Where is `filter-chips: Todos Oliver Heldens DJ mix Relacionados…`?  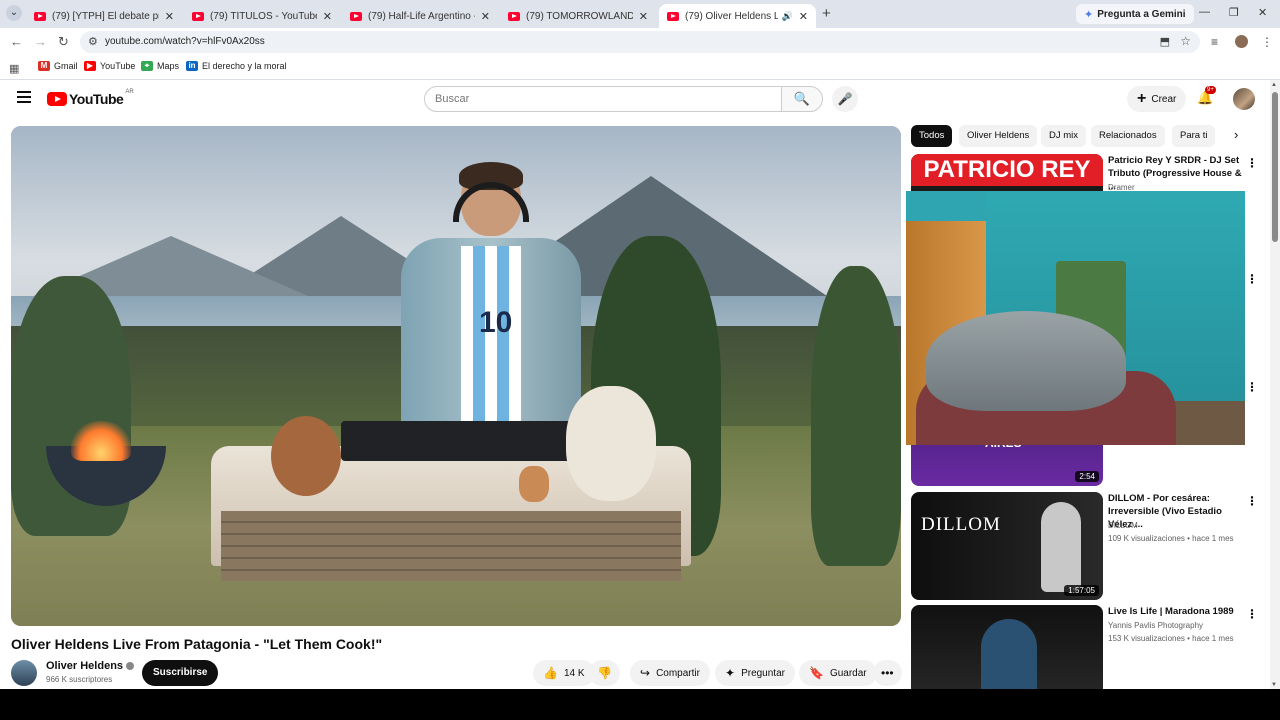
filter-chips: Todos Oliver Heldens DJ mix Relacionados… is located at coordinates (1086, 136).